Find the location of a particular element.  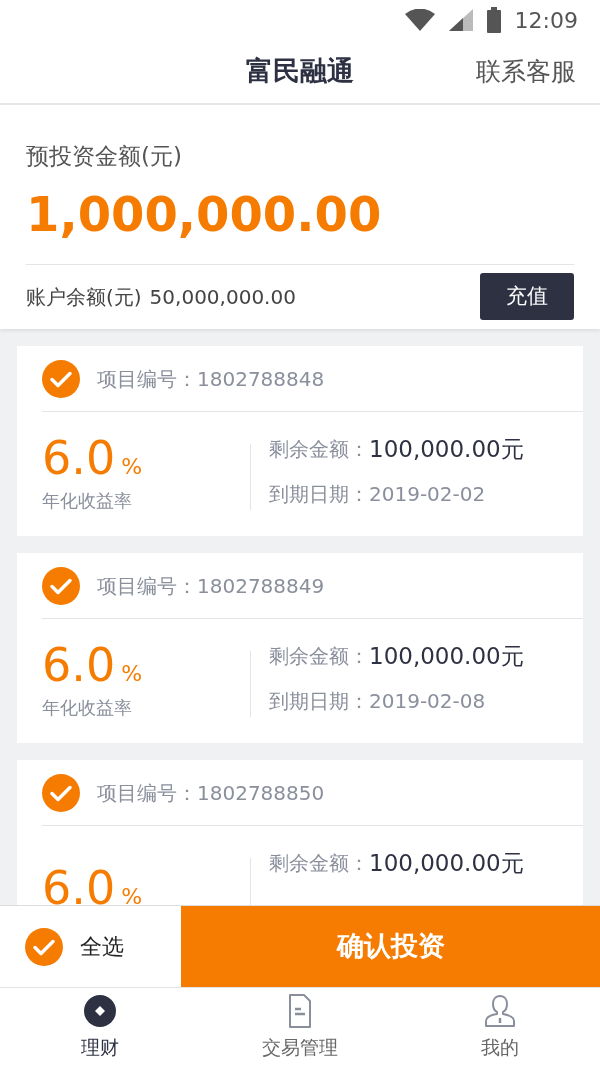

balance-label: 账户余额(元) is located at coordinates (84, 297).